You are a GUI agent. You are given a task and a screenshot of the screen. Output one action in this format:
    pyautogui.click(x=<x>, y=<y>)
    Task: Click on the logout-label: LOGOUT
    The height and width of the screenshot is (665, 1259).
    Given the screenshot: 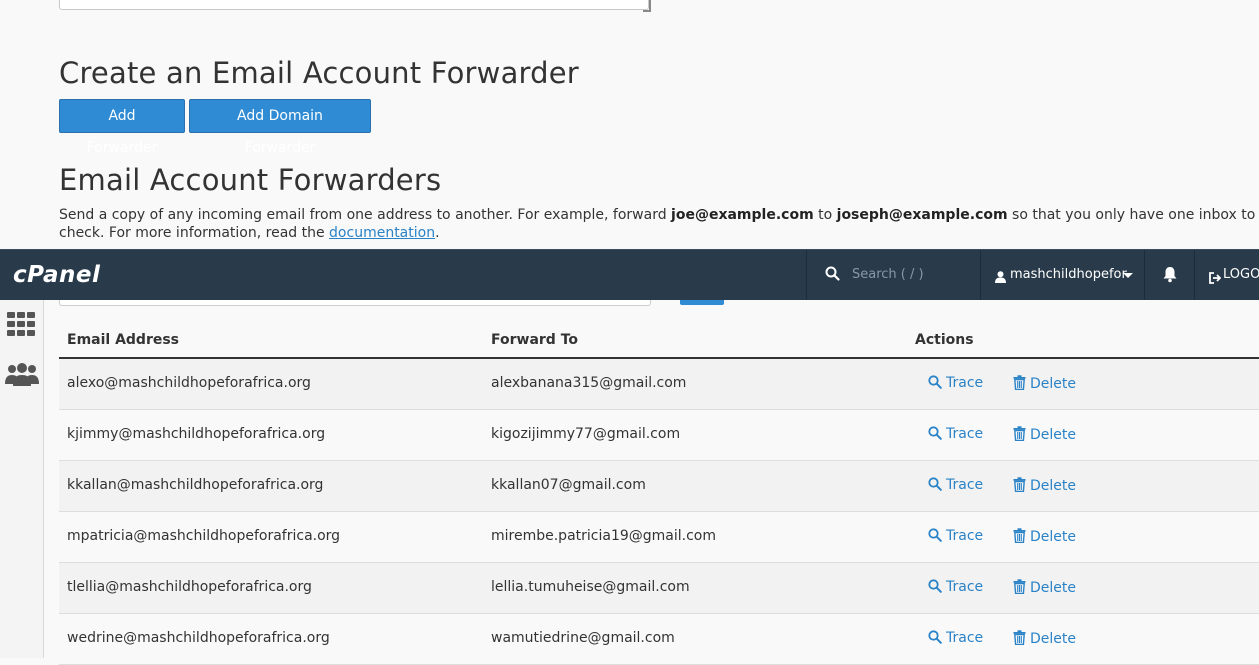 What is the action you would take?
    pyautogui.click(x=1241, y=274)
    